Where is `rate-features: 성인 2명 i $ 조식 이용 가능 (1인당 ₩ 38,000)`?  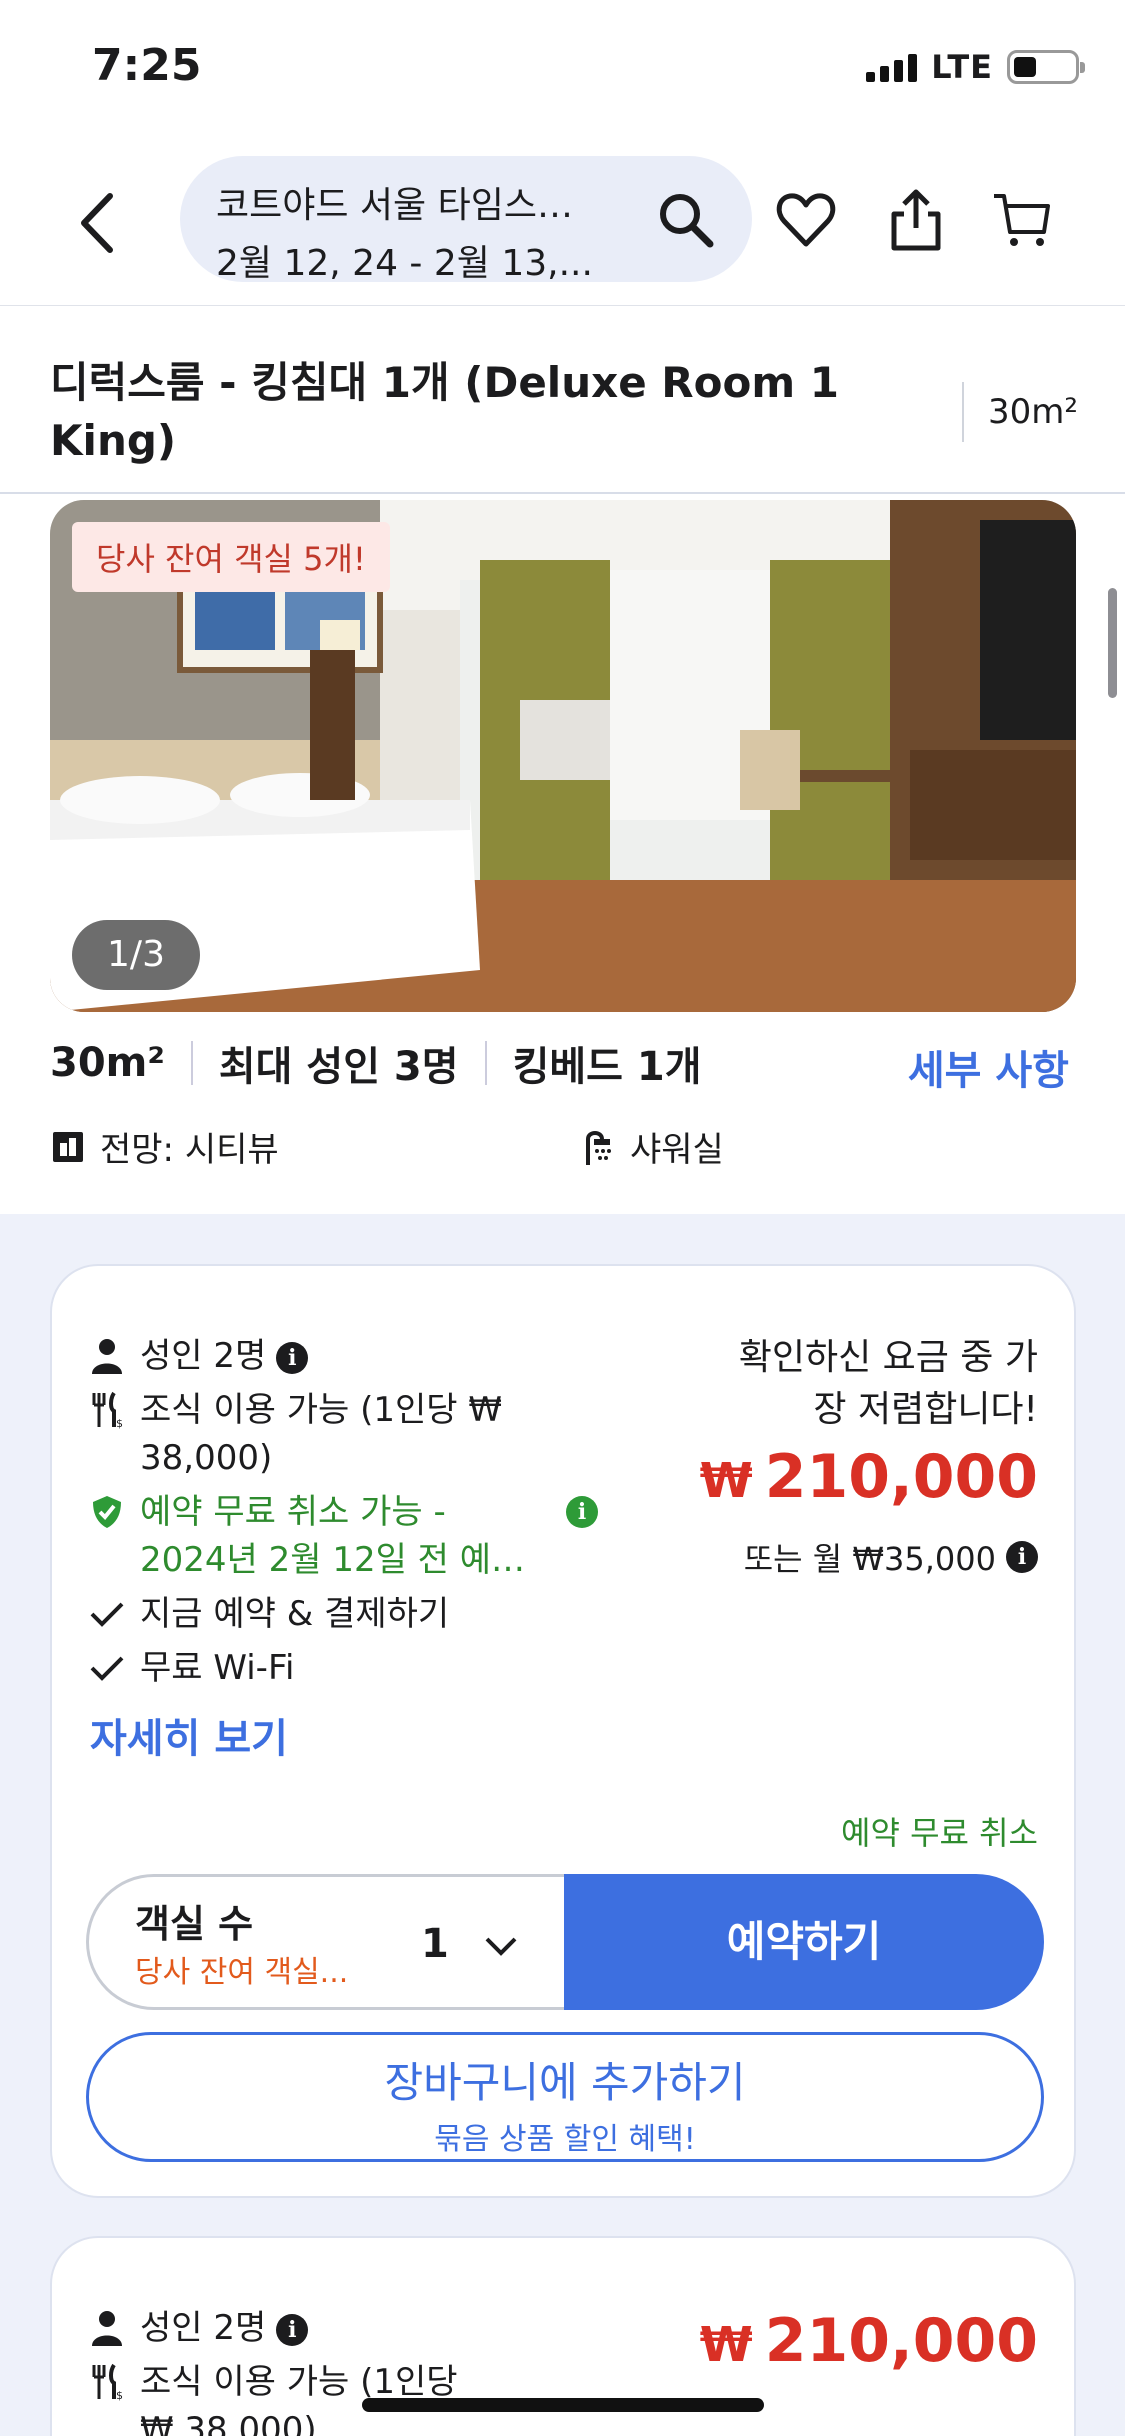
rate-features: 성인 2명 i $ 조식 이용 가능 (1인당 ₩ 38,000) is located at coordinates (350, 2370).